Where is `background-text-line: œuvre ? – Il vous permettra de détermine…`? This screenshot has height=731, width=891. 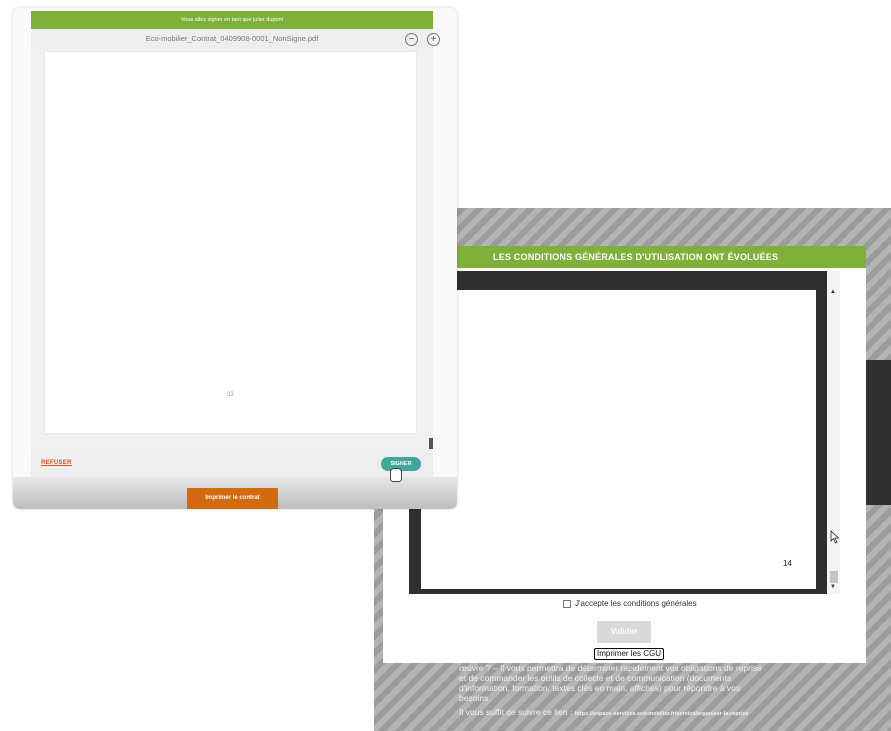 background-text-line: œuvre ? – Il vous permettra de détermine… is located at coordinates (610, 668).